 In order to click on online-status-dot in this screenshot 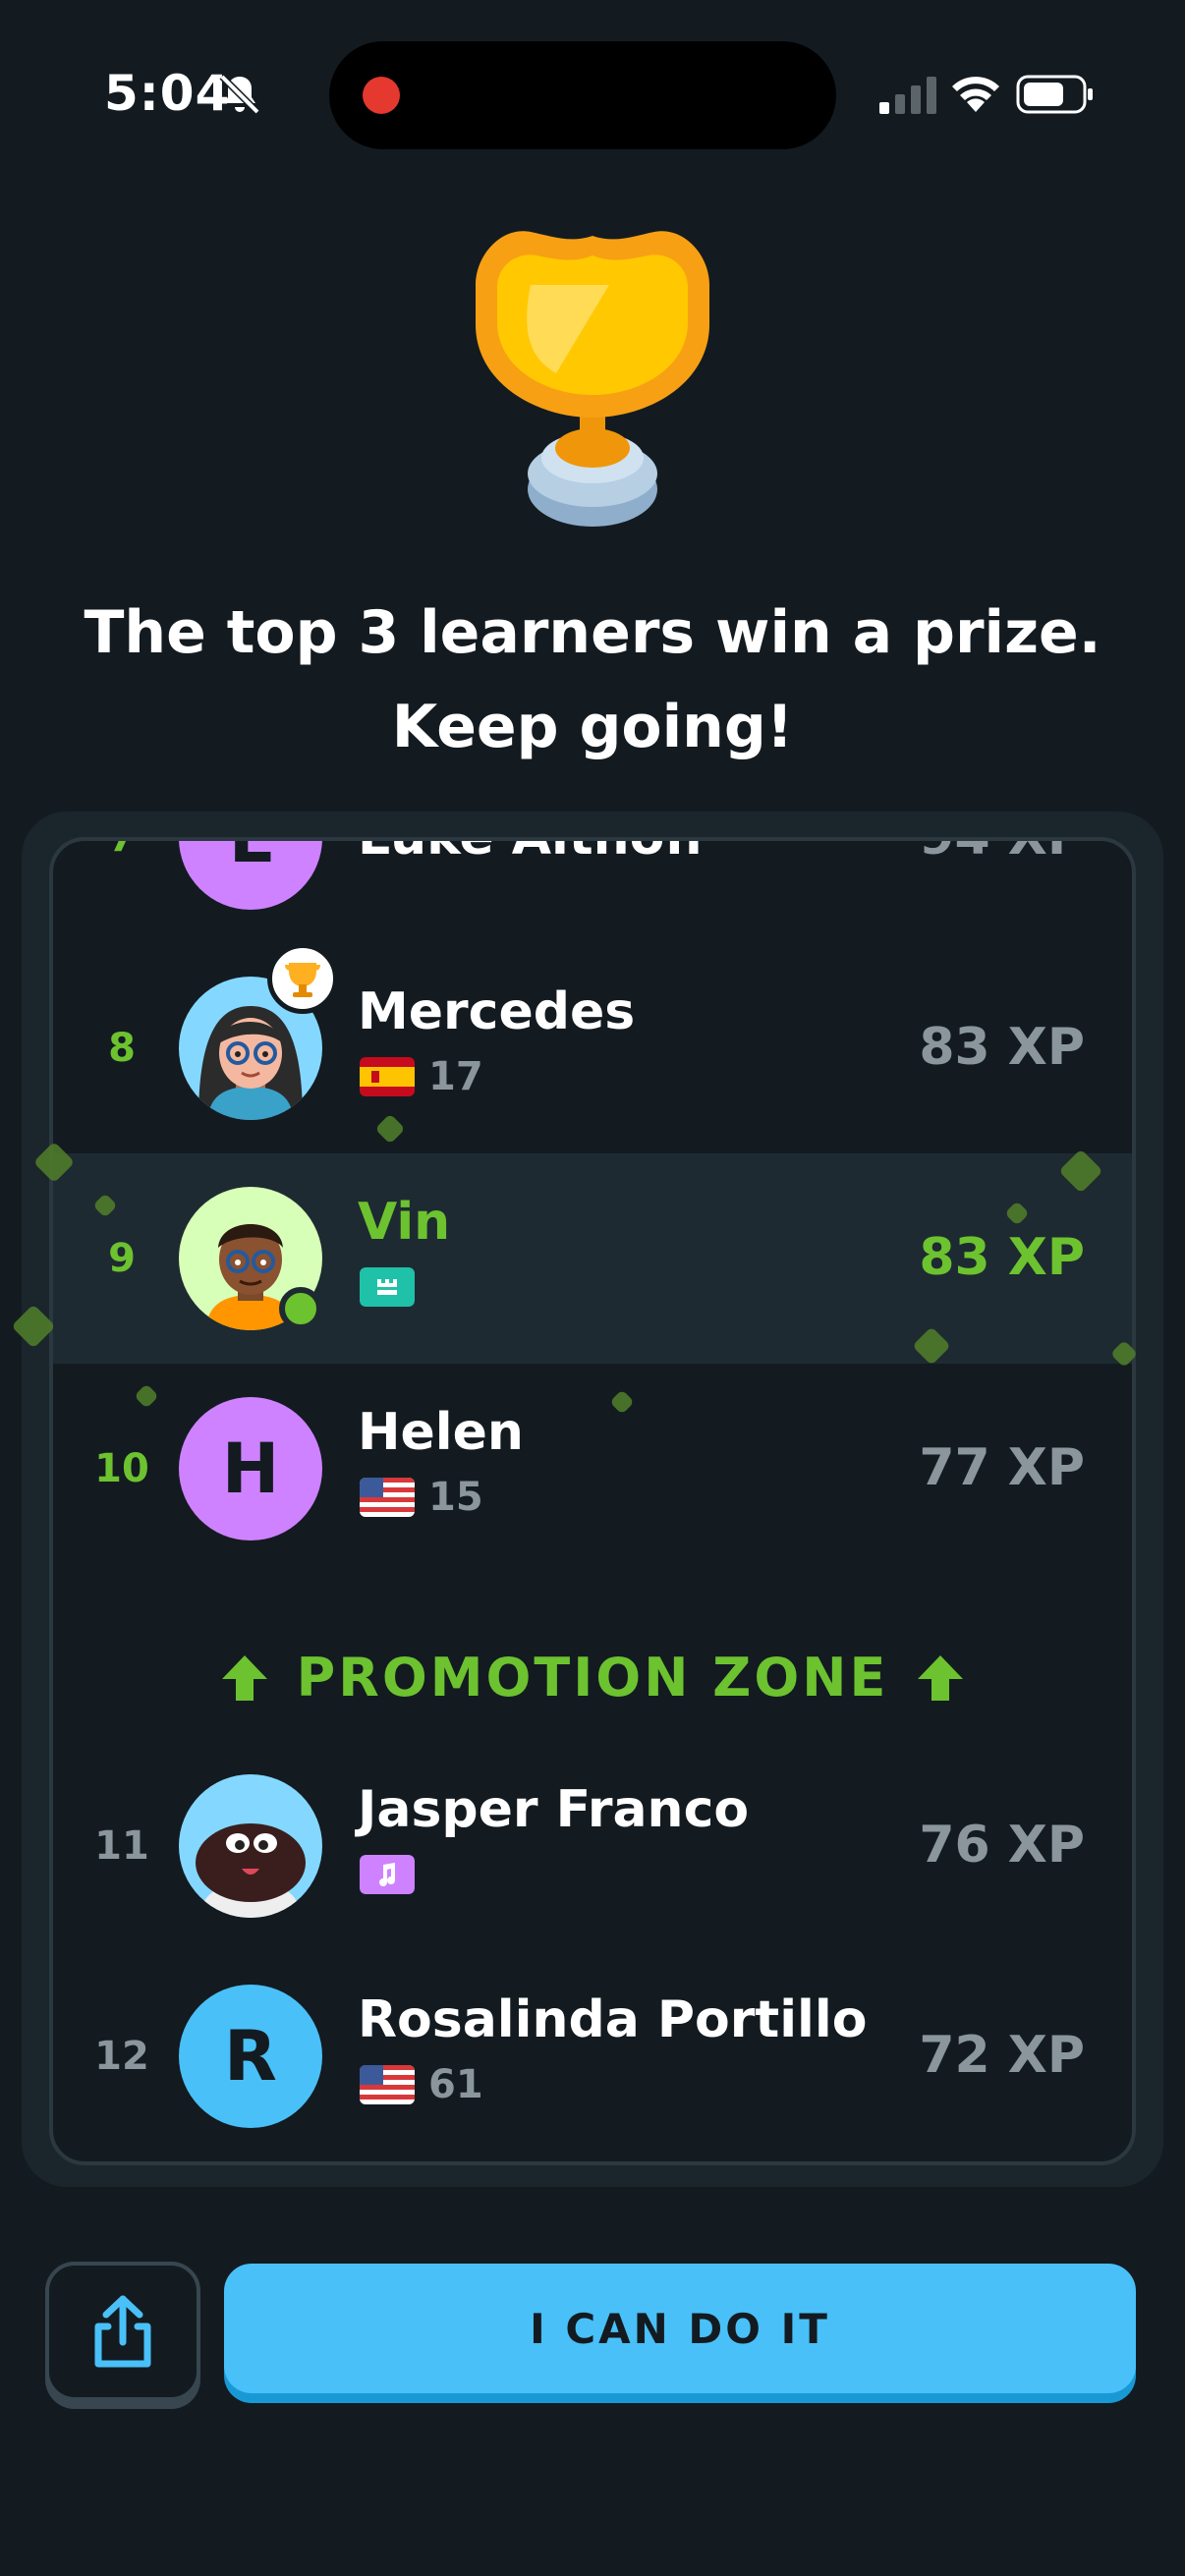, I will do `click(301, 1308)`.